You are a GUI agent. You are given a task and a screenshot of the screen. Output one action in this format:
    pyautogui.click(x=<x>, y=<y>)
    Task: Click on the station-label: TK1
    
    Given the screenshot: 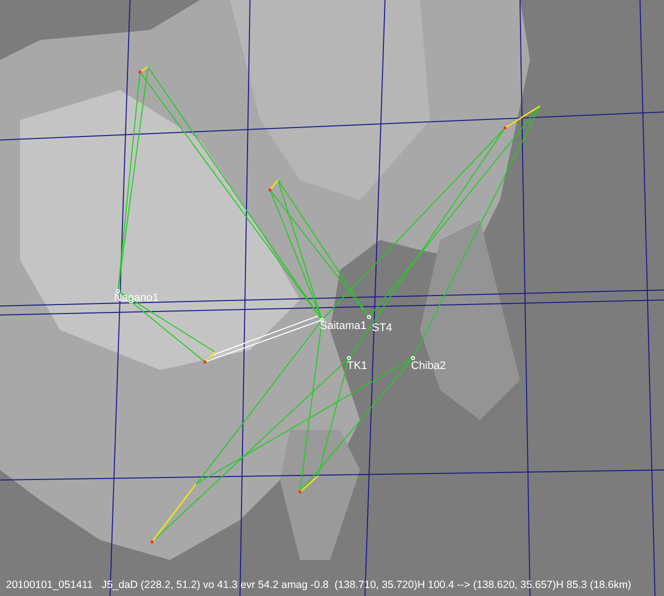 What is the action you would take?
    pyautogui.click(x=357, y=366)
    